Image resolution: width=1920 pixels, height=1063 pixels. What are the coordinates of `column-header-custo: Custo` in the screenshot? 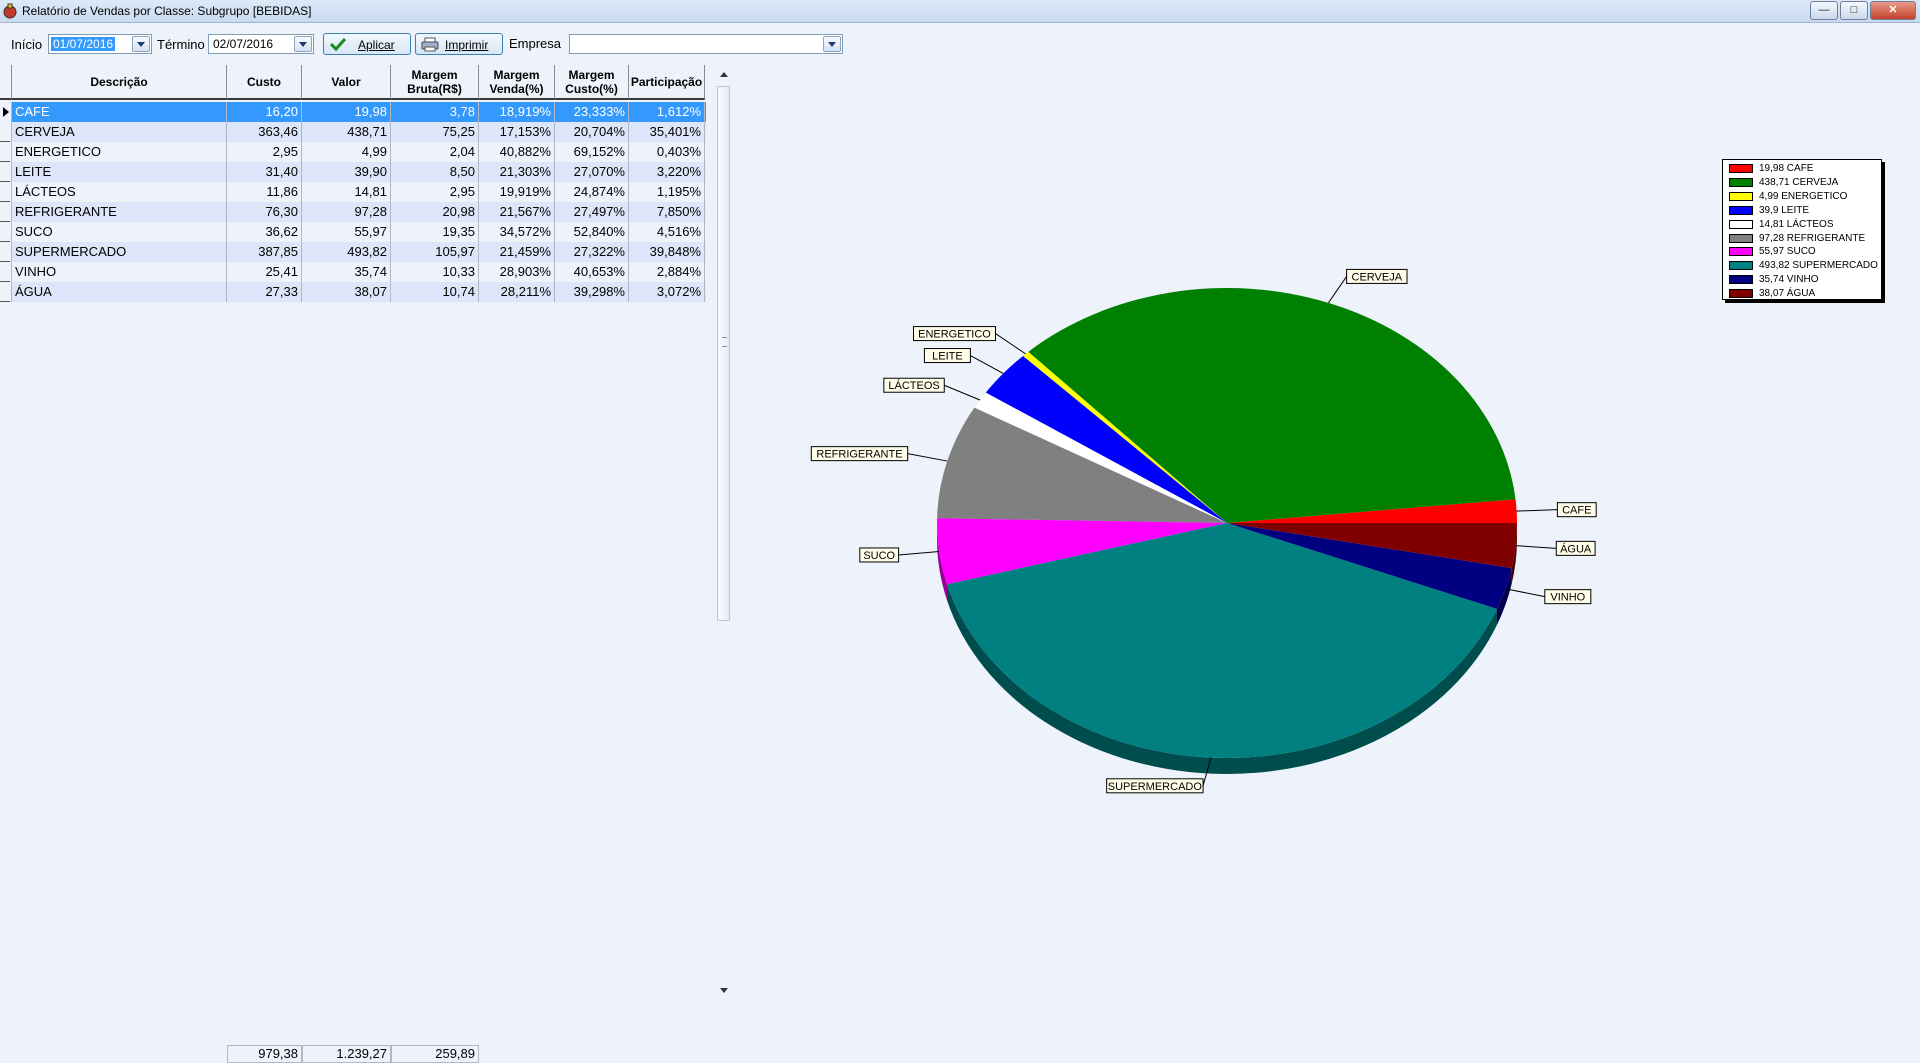 It's located at (264, 82).